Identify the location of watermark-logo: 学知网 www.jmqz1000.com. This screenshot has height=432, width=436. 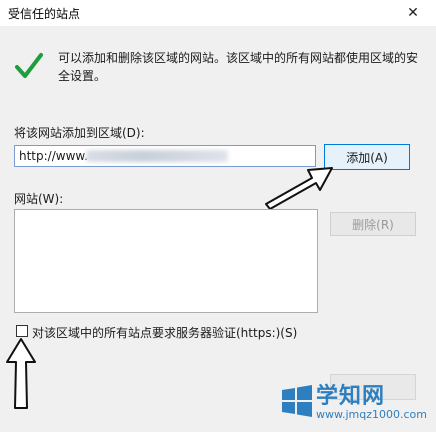
(355, 404).